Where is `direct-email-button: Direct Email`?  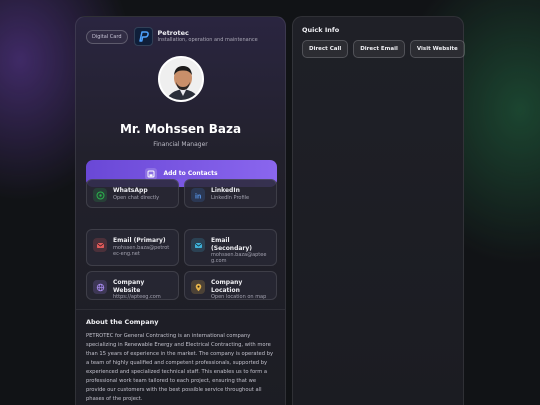
direct-email-button: Direct Email is located at coordinates (379, 49).